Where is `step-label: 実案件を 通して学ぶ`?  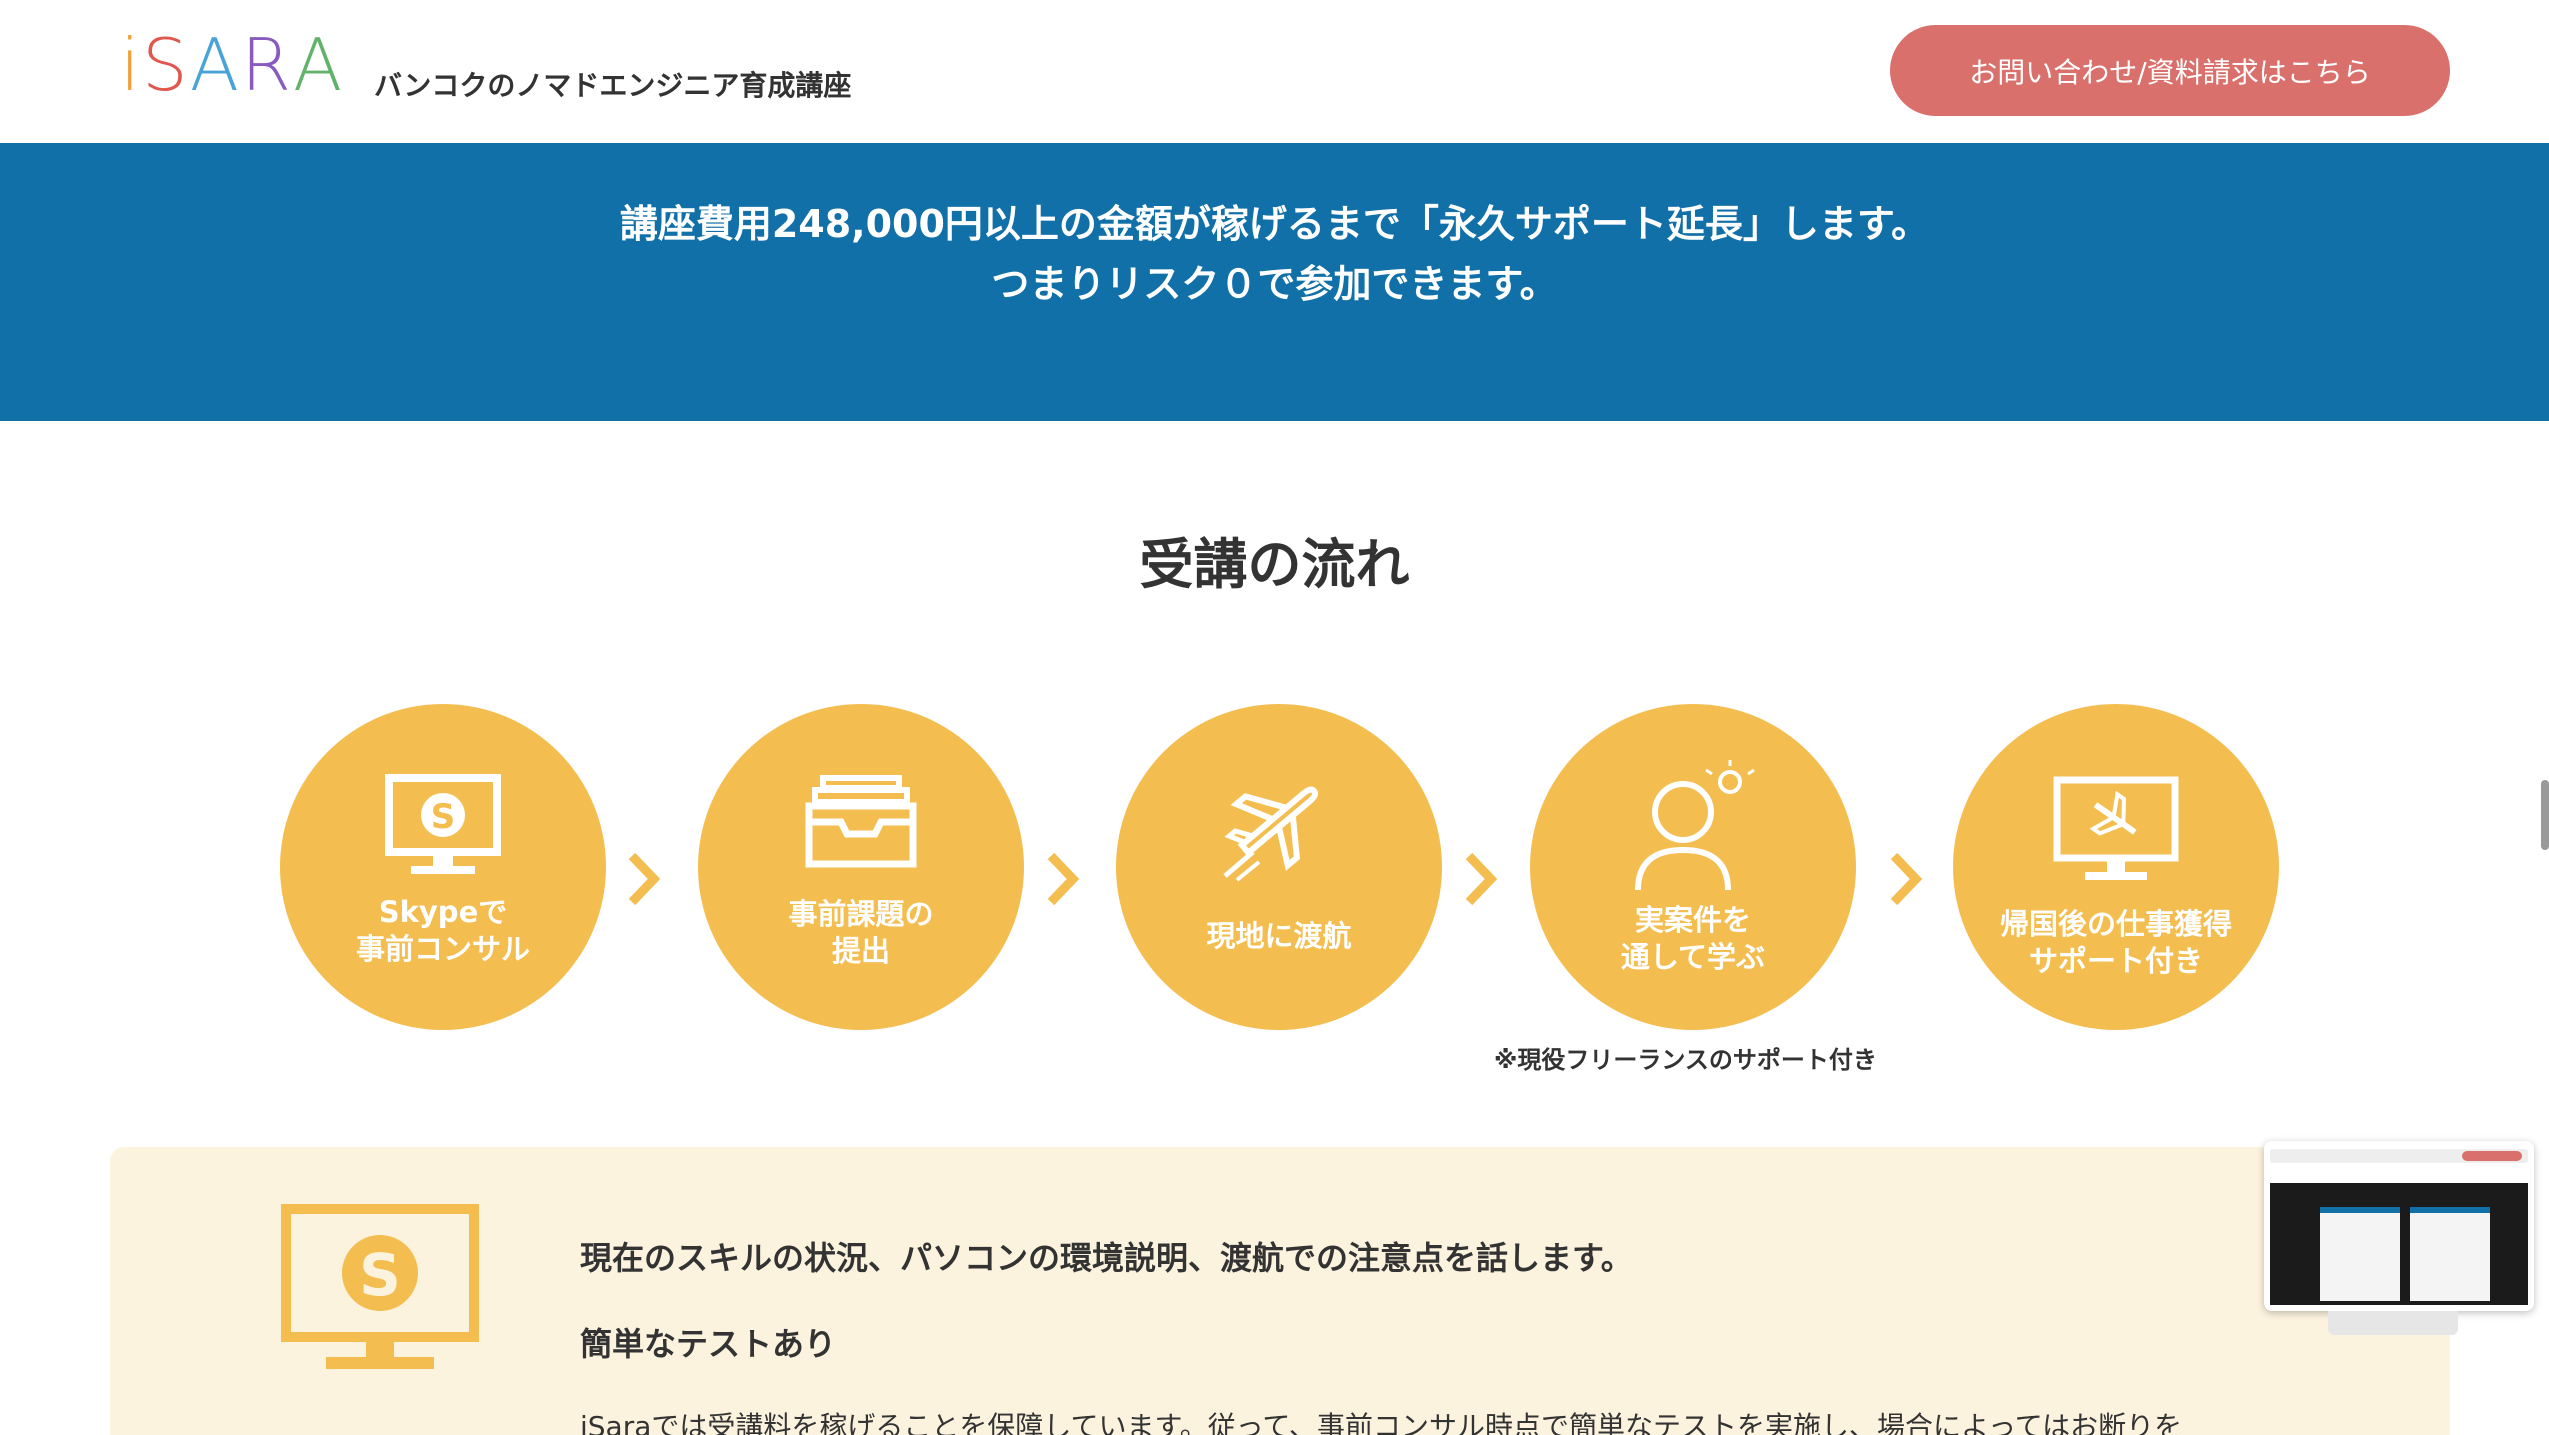
step-label: 実案件を 通して学ぶ is located at coordinates (1693, 938).